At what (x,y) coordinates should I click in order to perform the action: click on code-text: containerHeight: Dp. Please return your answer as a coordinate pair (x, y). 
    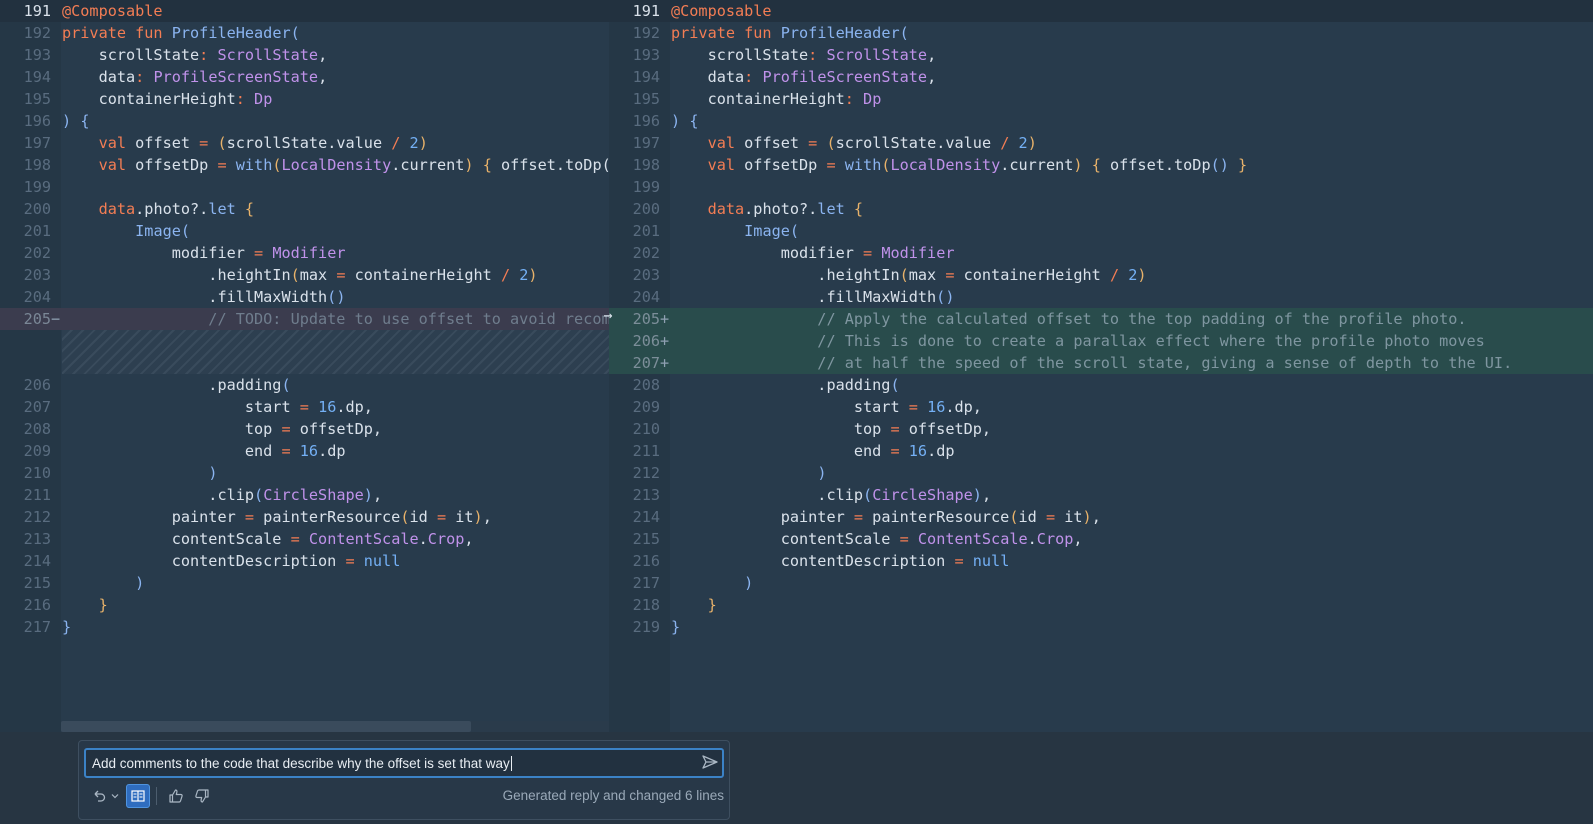
    Looking at the image, I should click on (167, 99).